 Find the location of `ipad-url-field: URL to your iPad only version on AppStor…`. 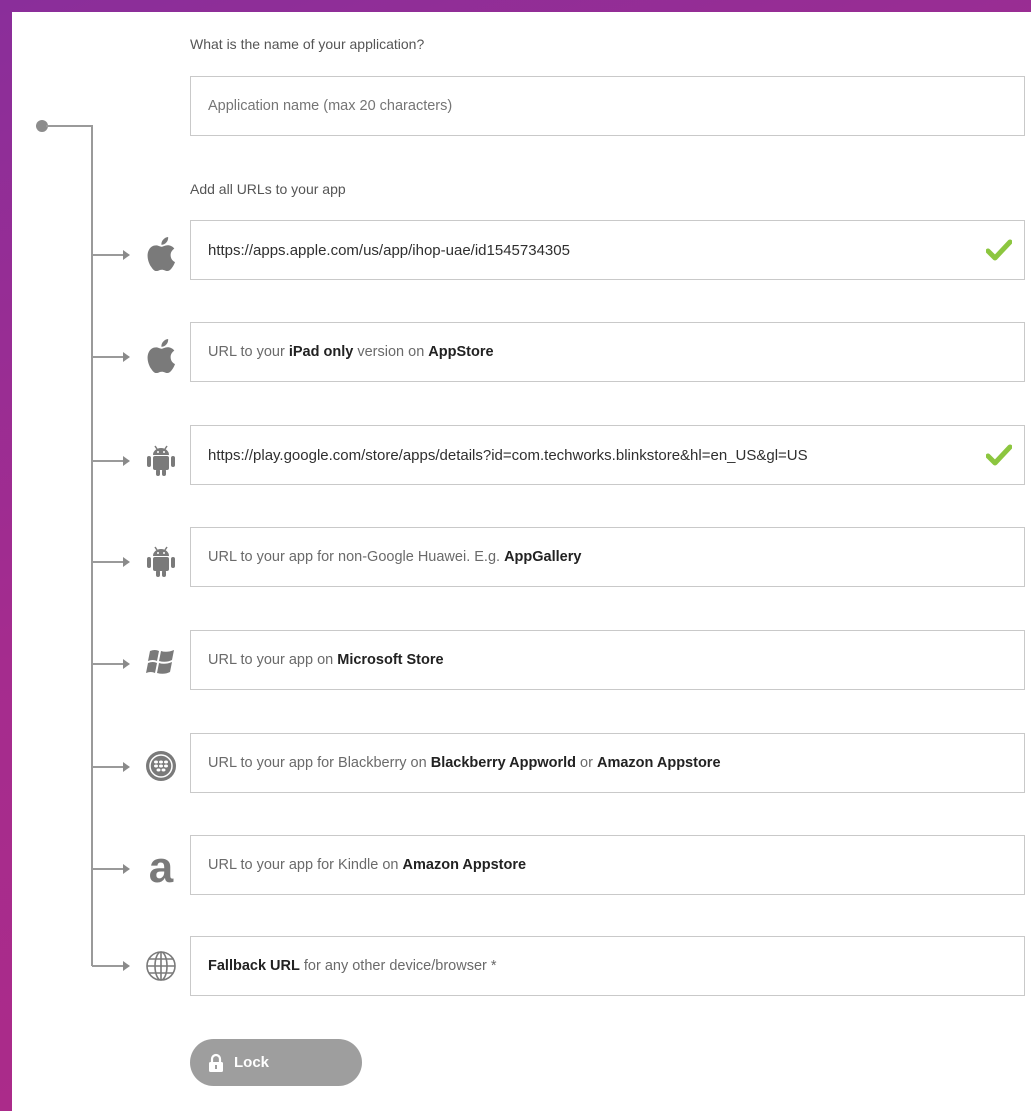

ipad-url-field: URL to your iPad only version on AppStor… is located at coordinates (607, 352).